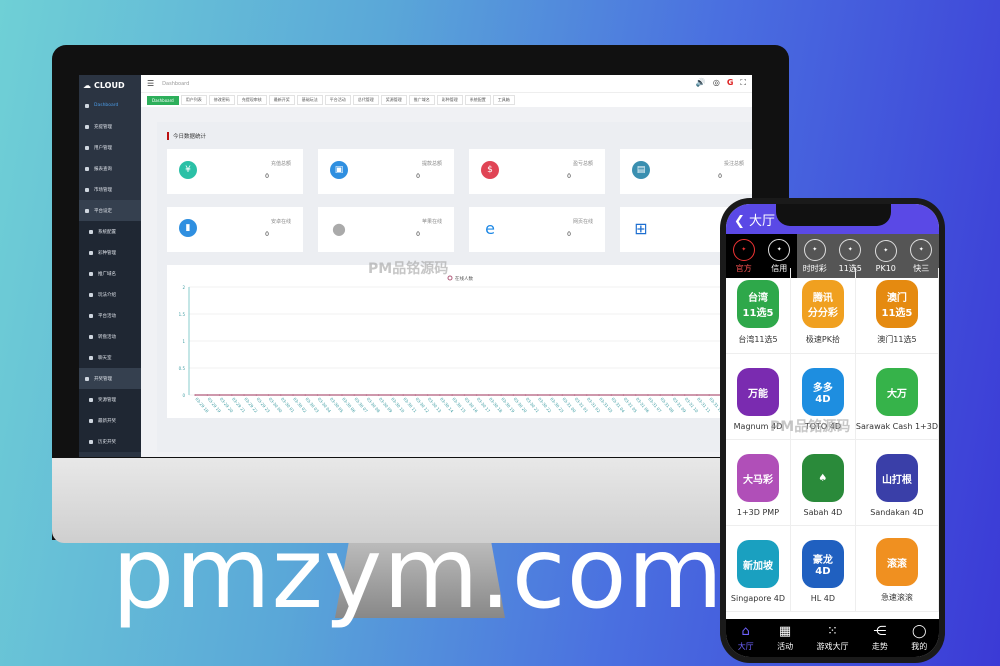 This screenshot has width=1000, height=666. Describe the element at coordinates (107, 400) in the screenshot. I see `sidebar-item-label: 奖源管理` at that location.